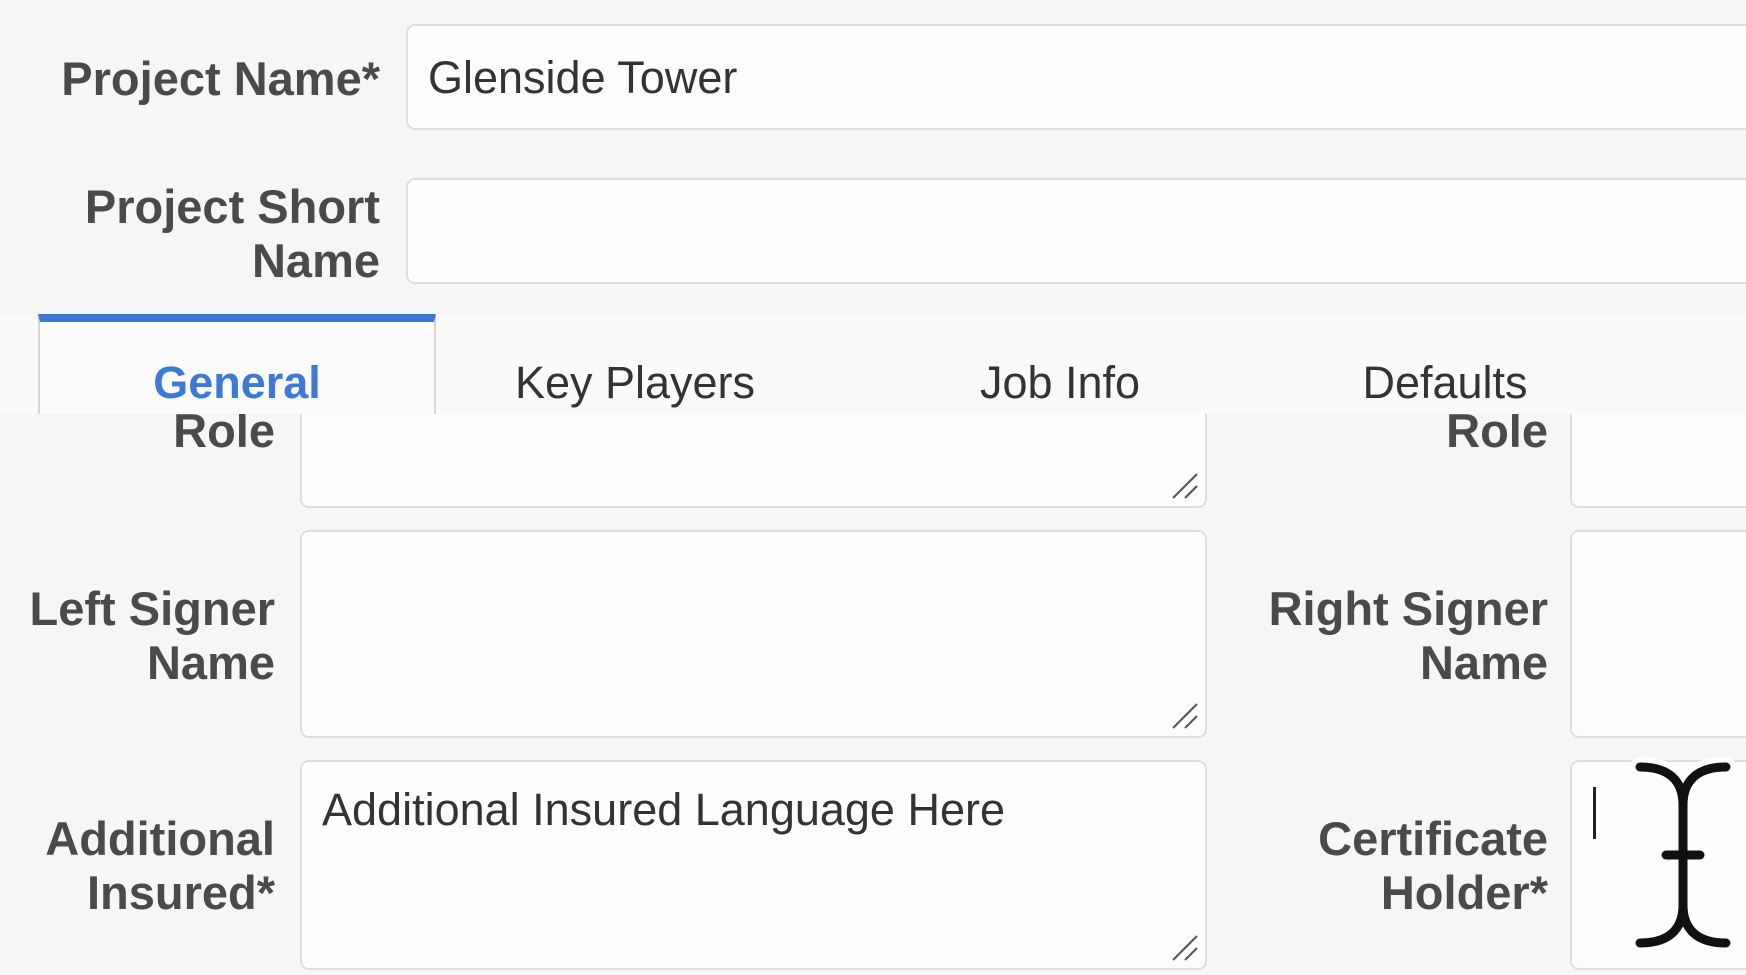  What do you see at coordinates (873, 364) in the screenshot?
I see `tab-bar: General Key Players Job Info Defaults` at bounding box center [873, 364].